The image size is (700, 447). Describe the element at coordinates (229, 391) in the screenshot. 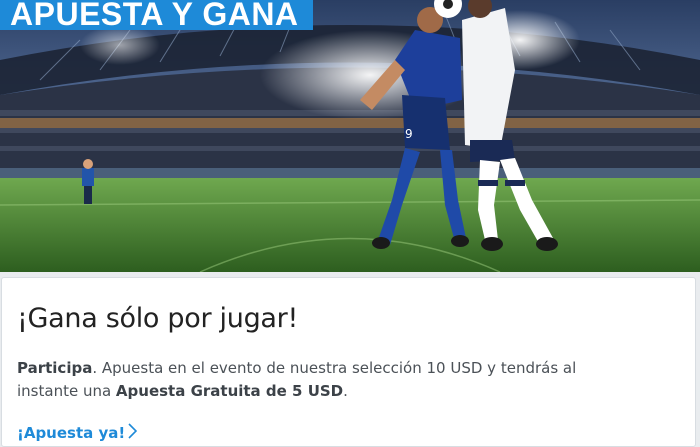

I see `bonus-label: Apuesta Gratuita de 5 USD` at that location.